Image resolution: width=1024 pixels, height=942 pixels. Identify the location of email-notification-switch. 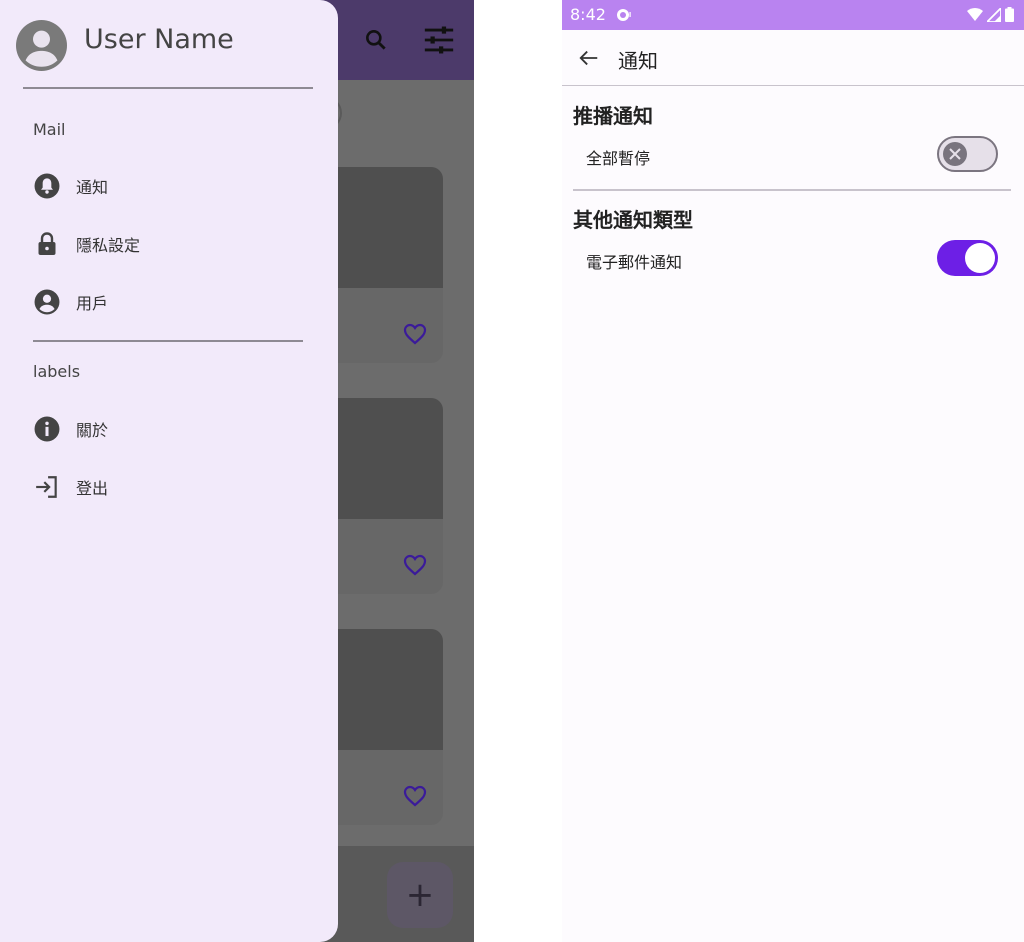
(967, 258).